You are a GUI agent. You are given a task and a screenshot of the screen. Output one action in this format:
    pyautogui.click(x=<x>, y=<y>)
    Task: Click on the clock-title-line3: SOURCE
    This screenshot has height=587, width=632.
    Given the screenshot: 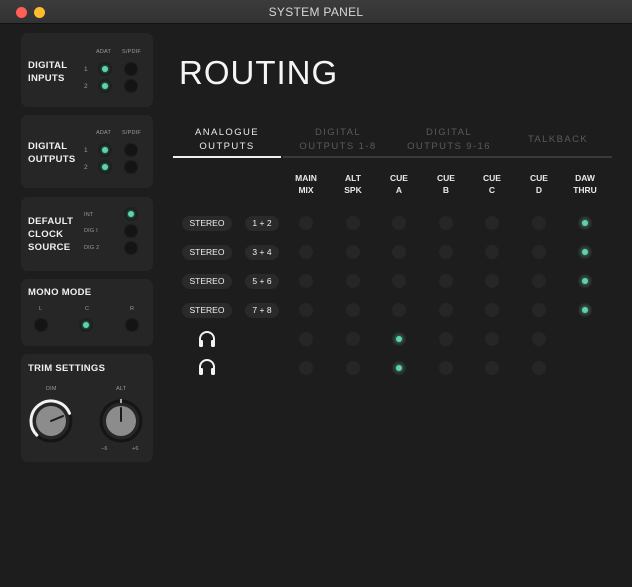 What is the action you would take?
    pyautogui.click(x=49, y=247)
    